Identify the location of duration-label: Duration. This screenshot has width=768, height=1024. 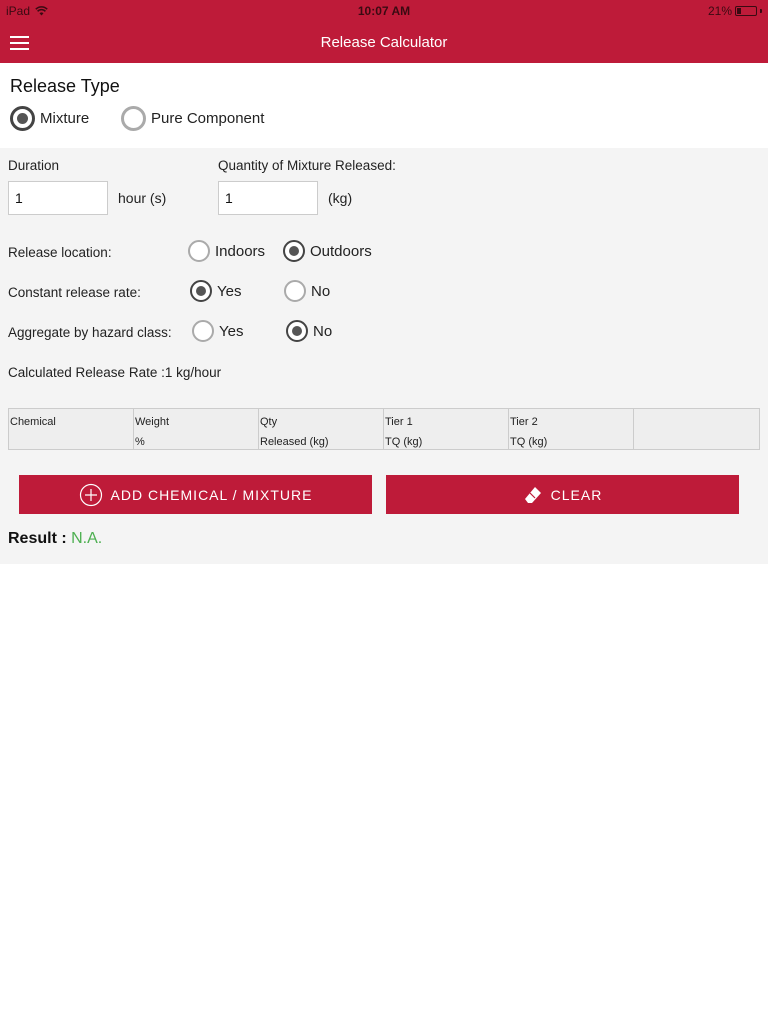
(34, 165).